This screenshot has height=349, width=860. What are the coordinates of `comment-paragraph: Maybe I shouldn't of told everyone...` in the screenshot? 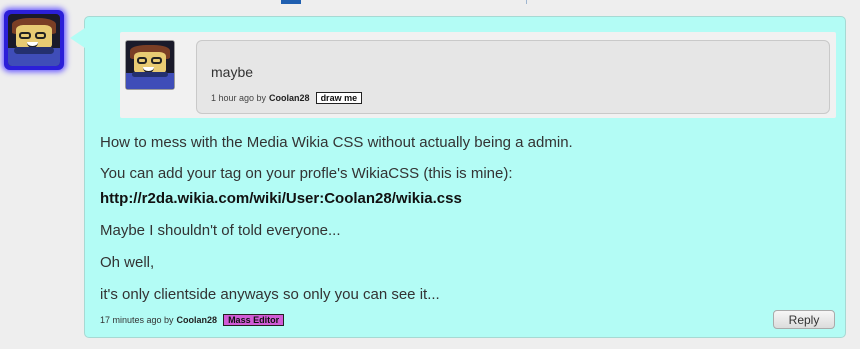 It's located at (220, 230).